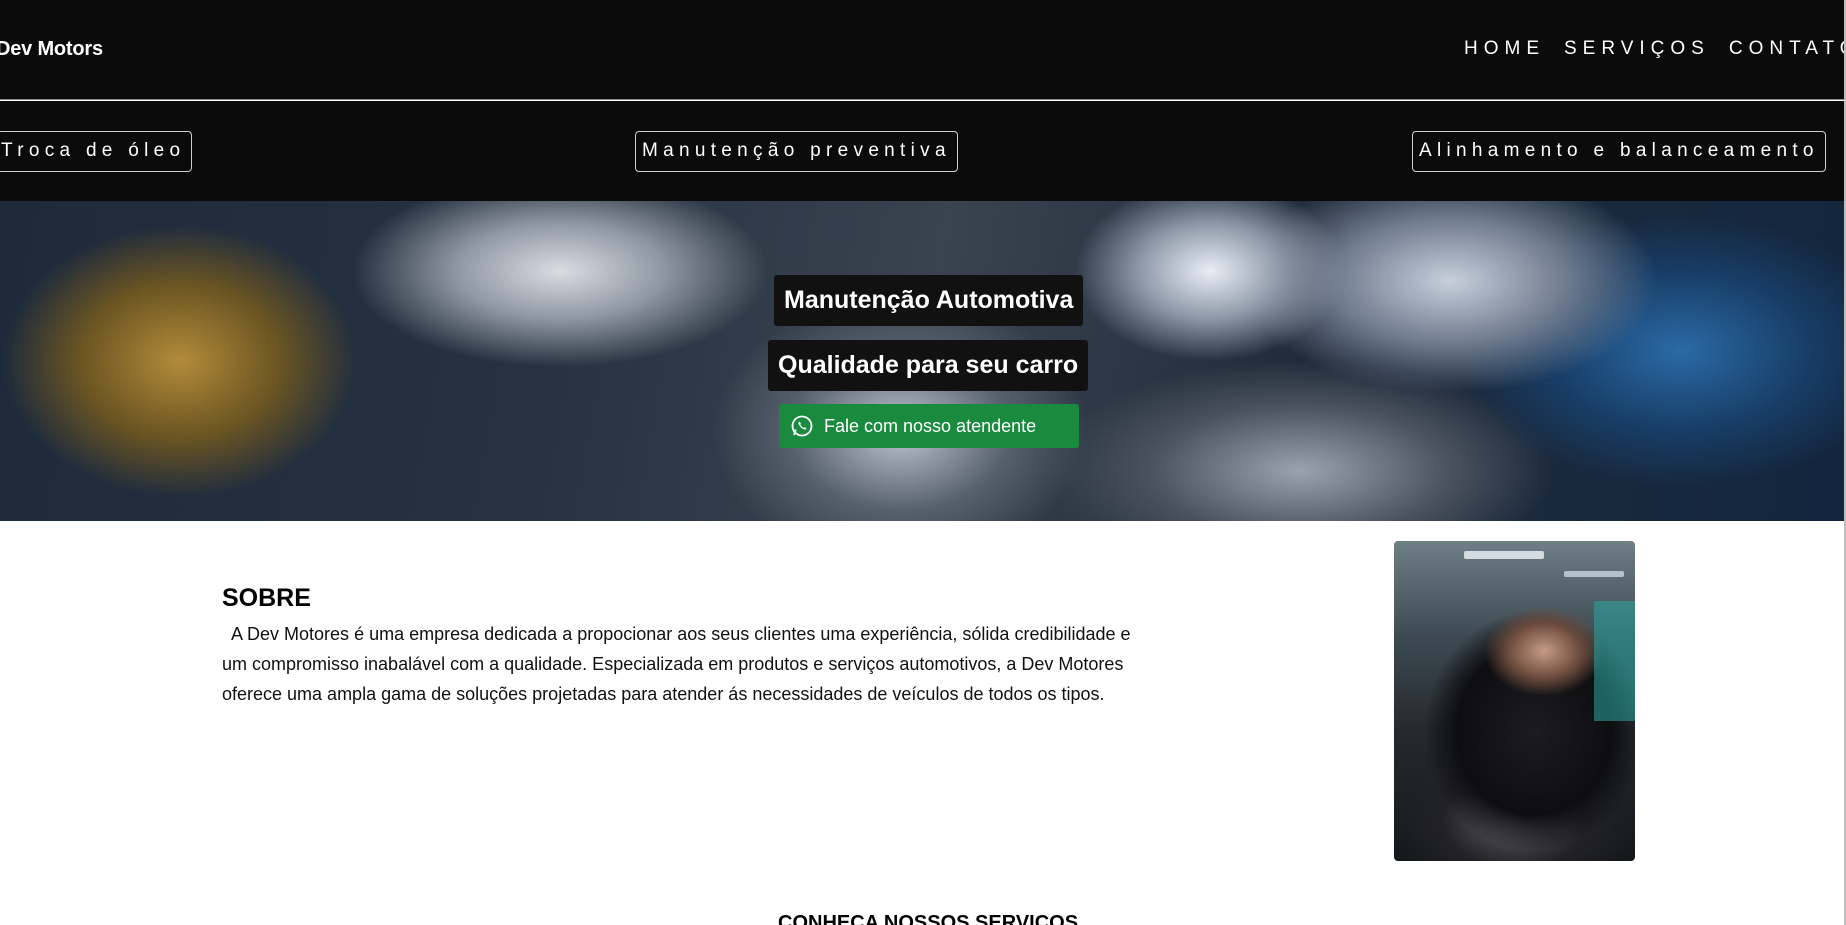  I want to click on main-nav: HOME SERVIÇOS CONTATO, so click(1655, 49).